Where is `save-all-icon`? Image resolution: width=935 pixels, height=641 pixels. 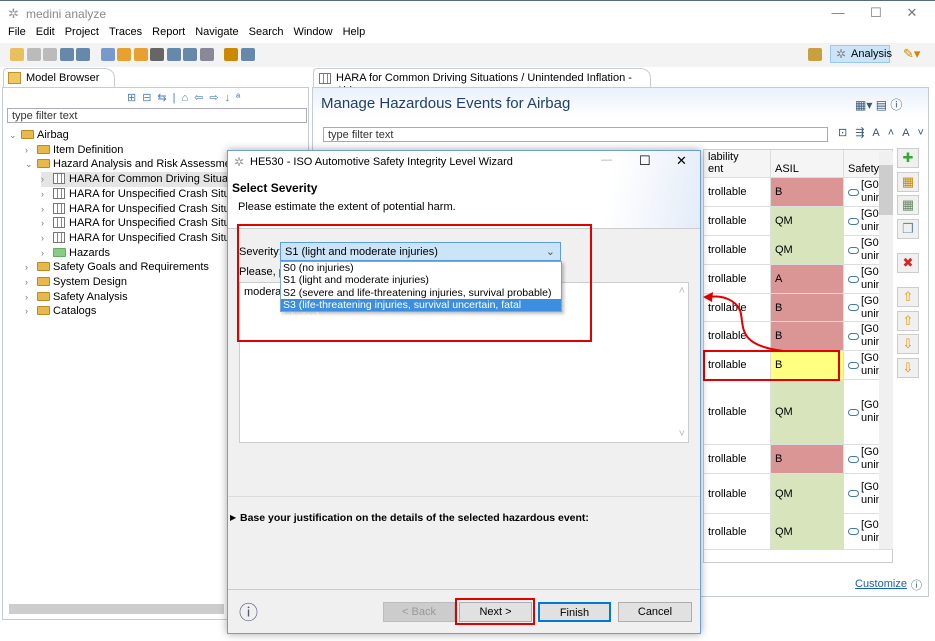 save-all-icon is located at coordinates (50, 54).